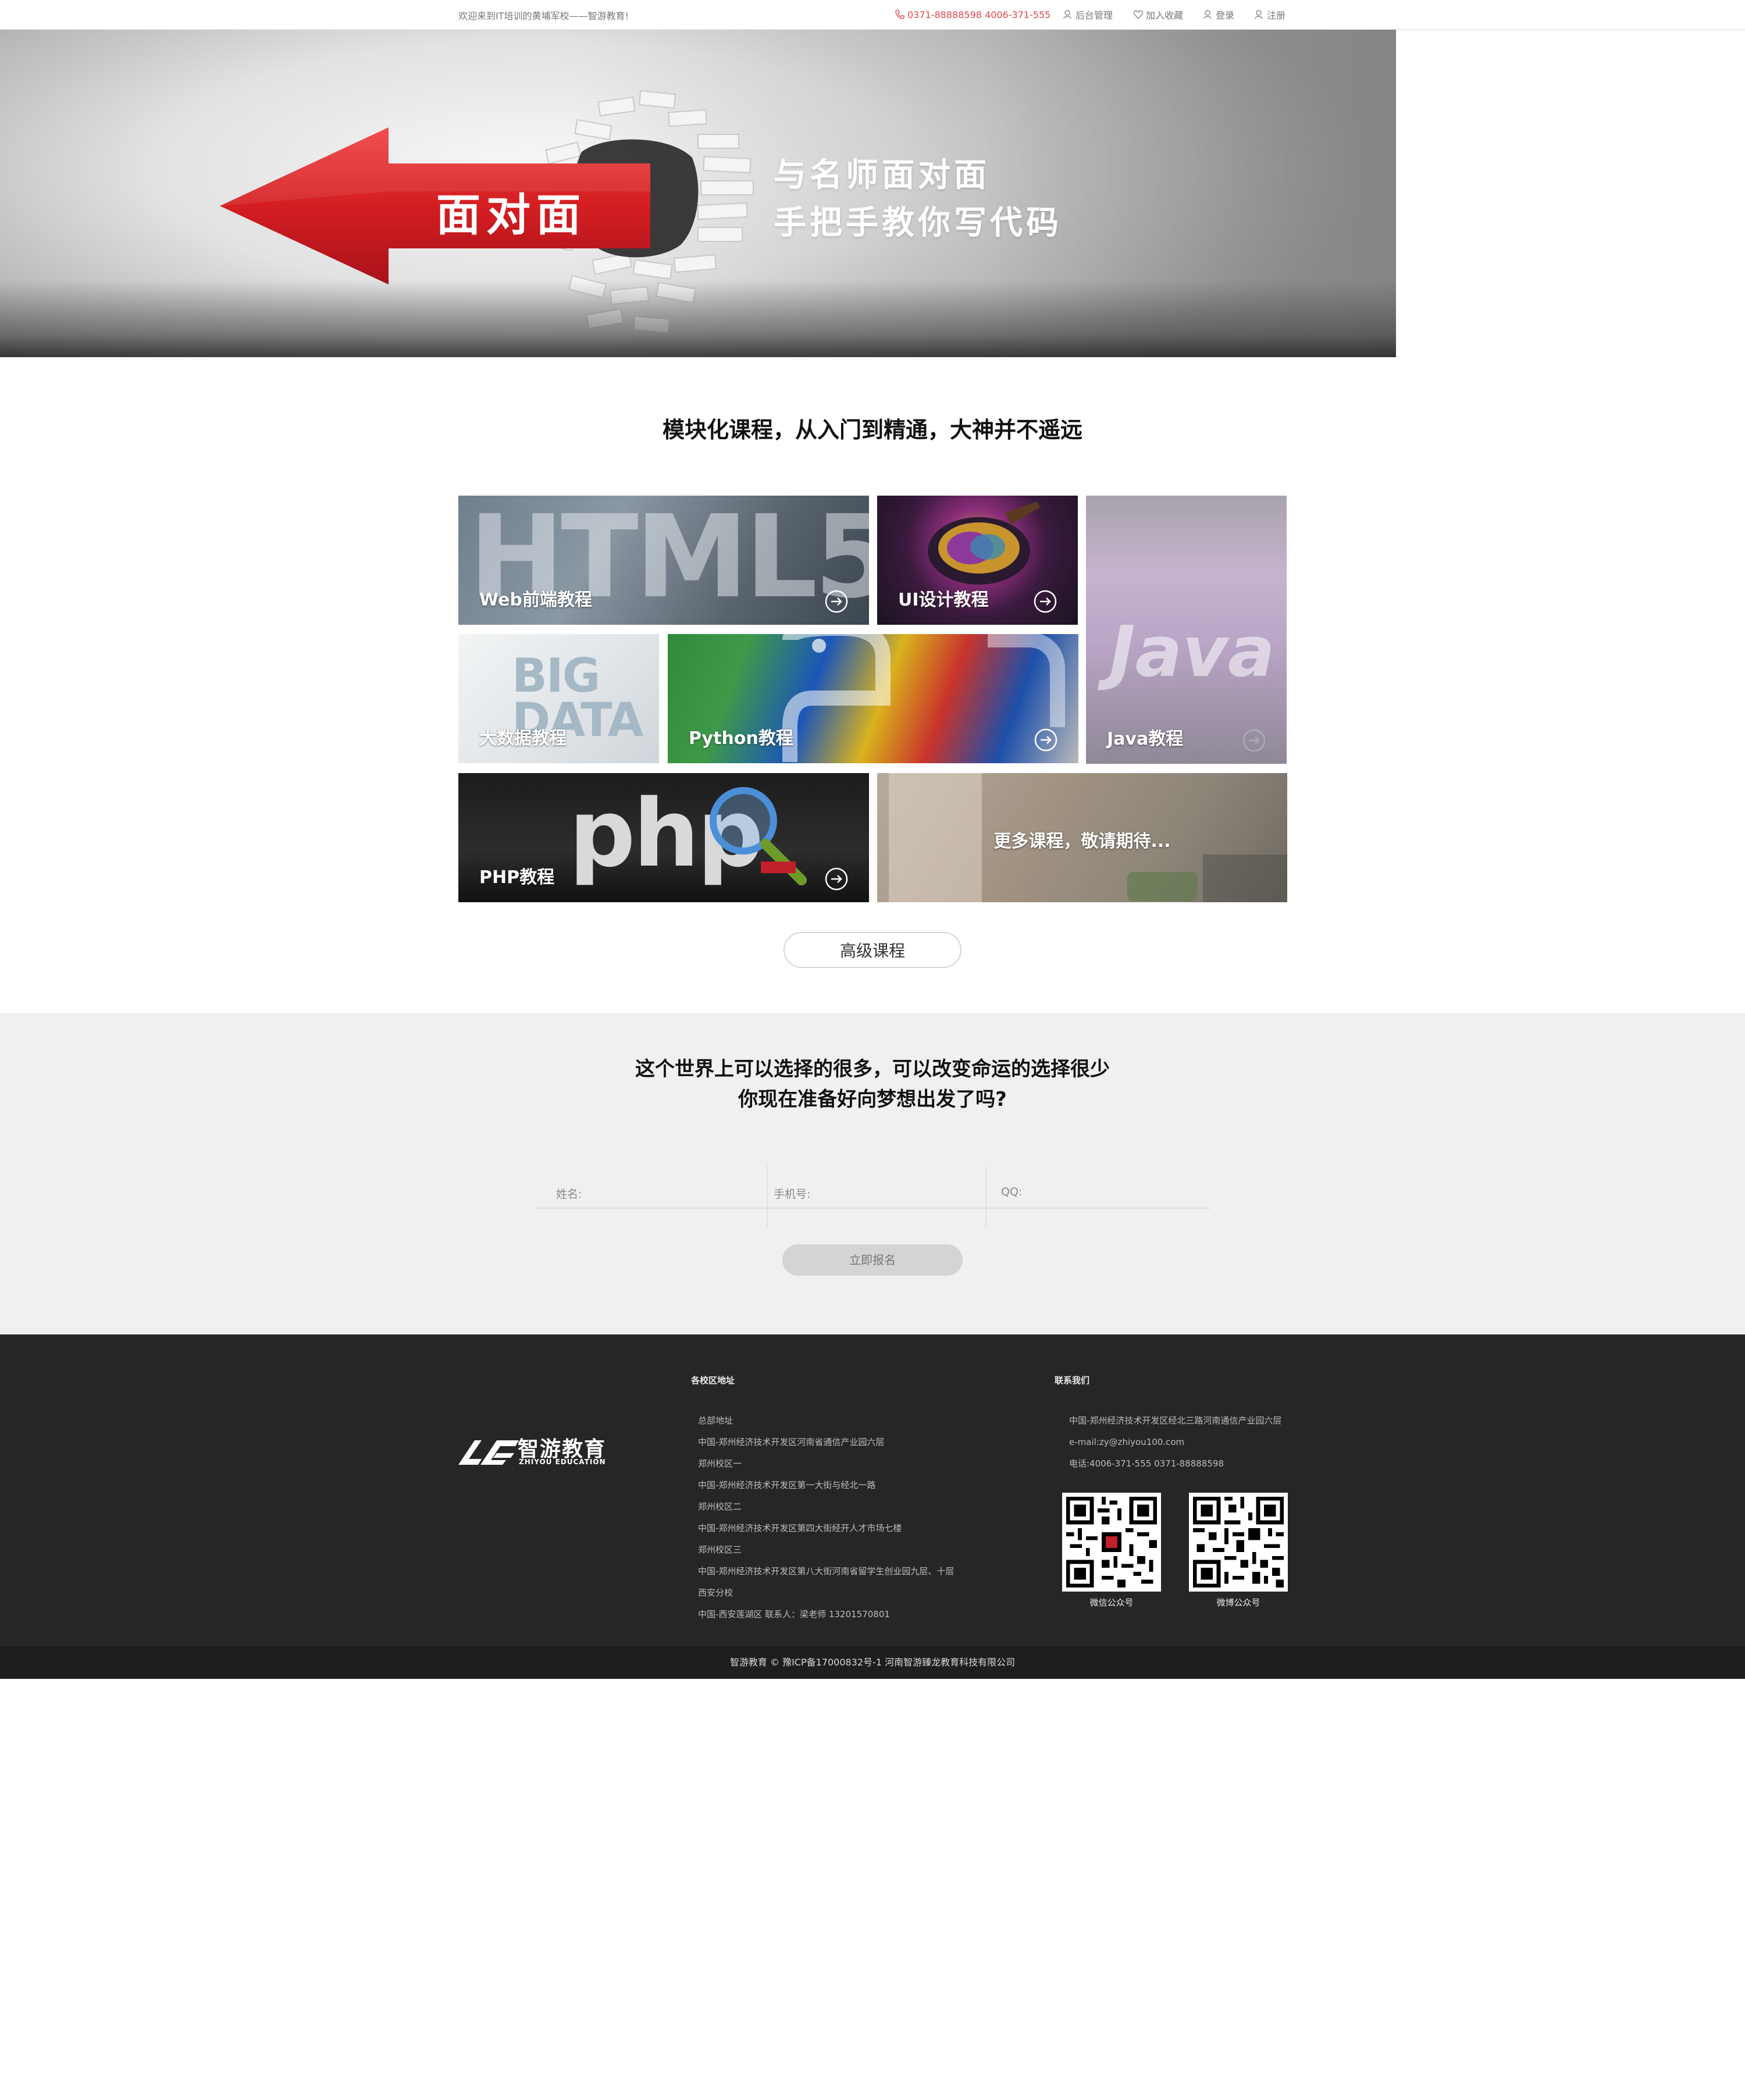 This screenshot has width=1745, height=2100. What do you see at coordinates (1145, 739) in the screenshot?
I see `course-tile-label: Java教程` at bounding box center [1145, 739].